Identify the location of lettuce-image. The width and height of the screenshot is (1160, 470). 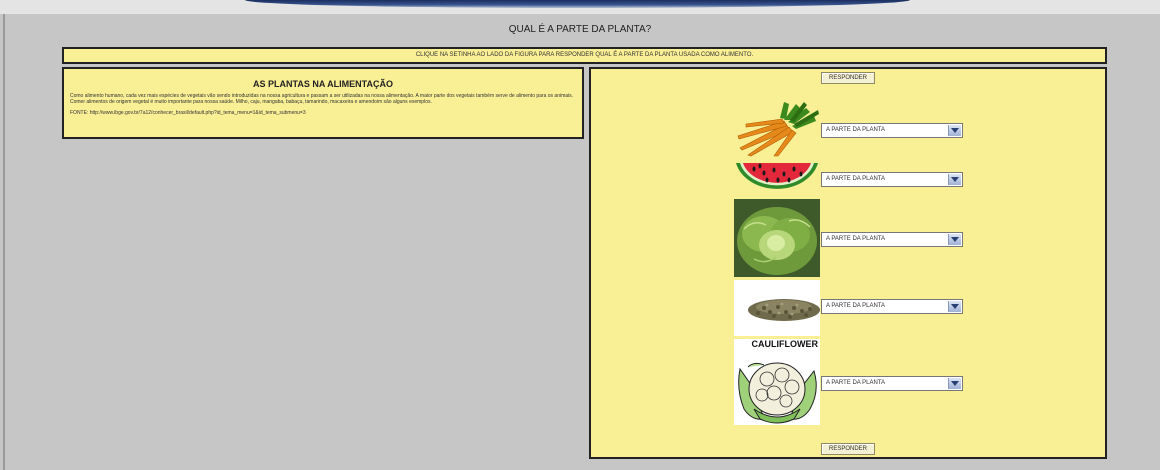
(777, 238).